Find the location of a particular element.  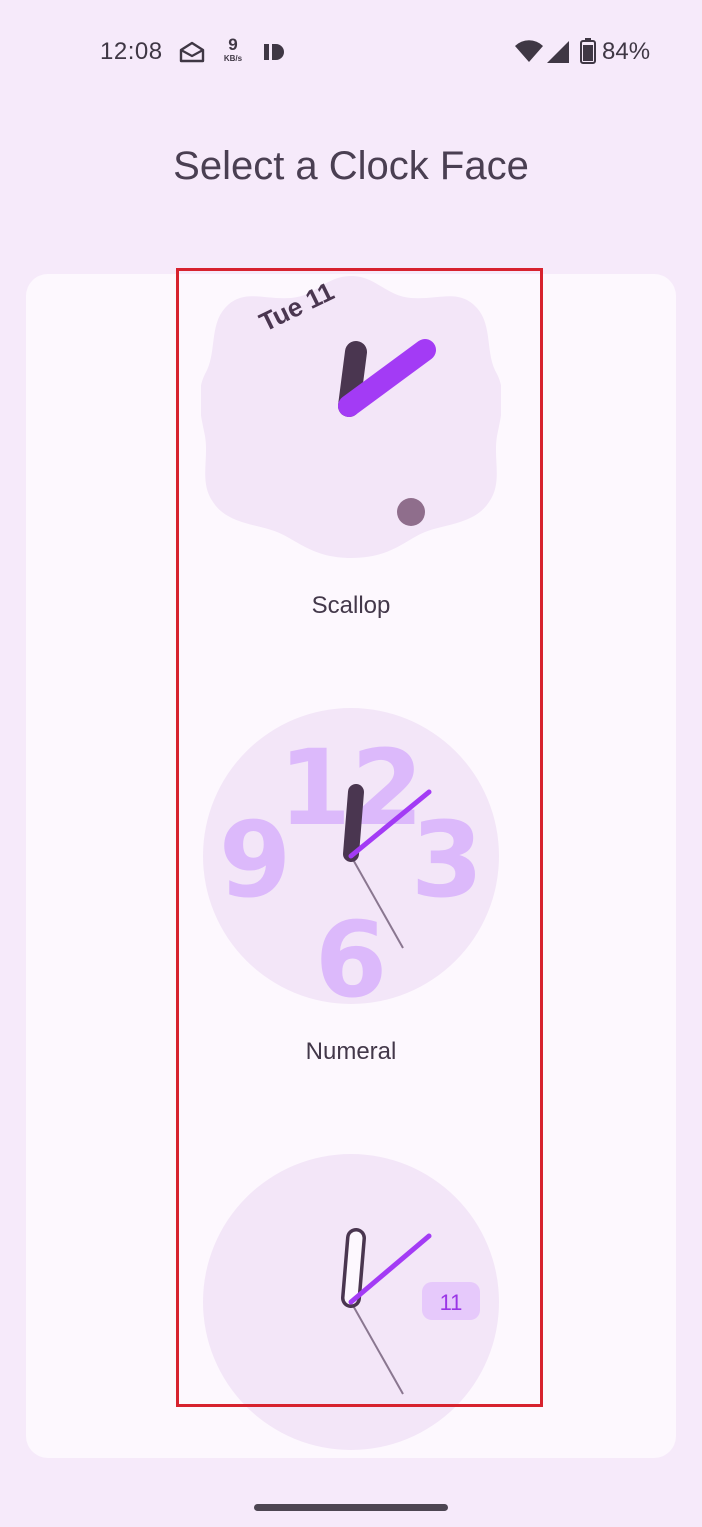

scallop-face-shape is located at coordinates (351, 417).